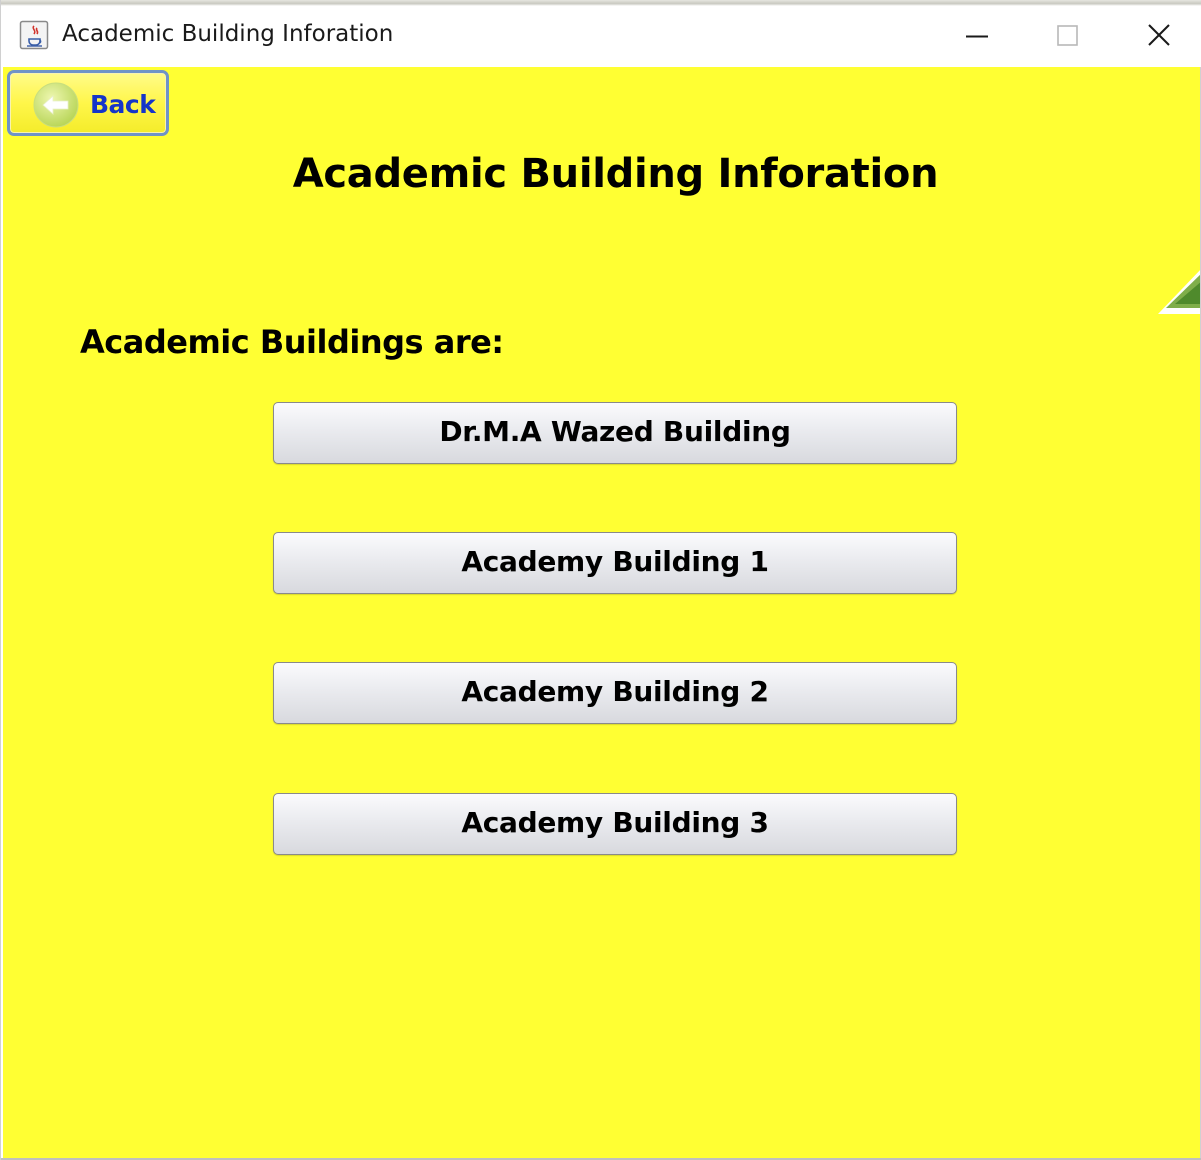  Describe the element at coordinates (34, 35) in the screenshot. I see `java-cup-icon` at that location.